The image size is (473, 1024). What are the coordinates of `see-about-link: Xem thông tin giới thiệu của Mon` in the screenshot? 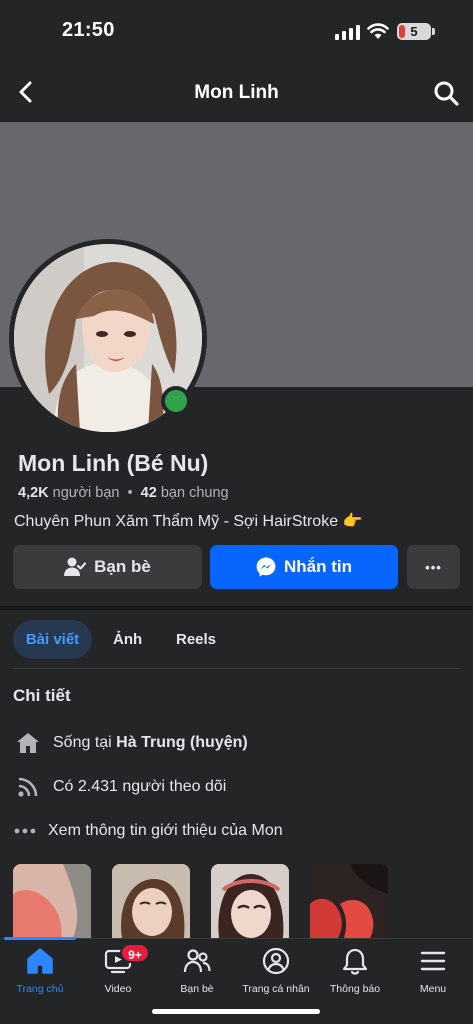 It's located at (148, 831).